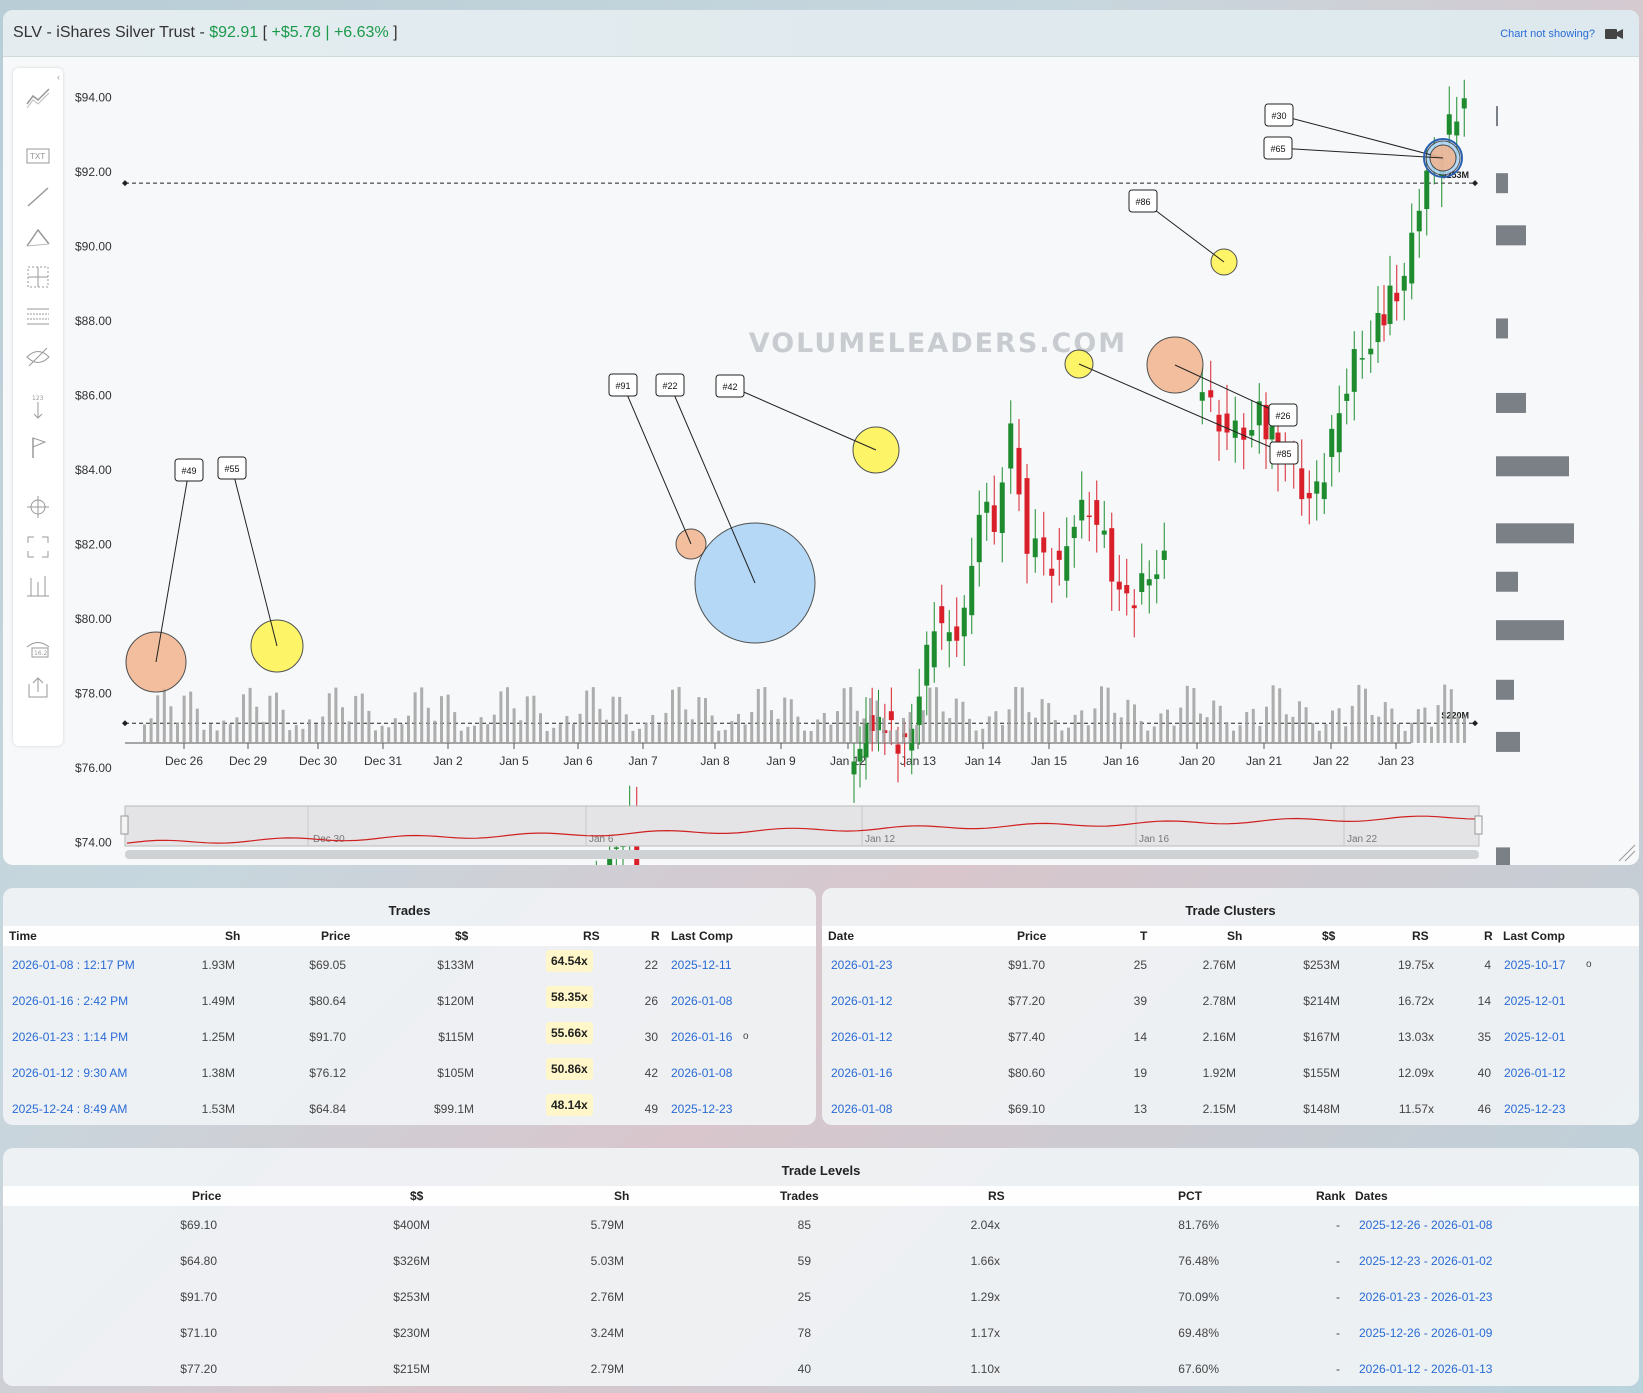  I want to click on levels-cell-dates: 2025-12-26 - 2026-01-09, so click(1425, 1333).